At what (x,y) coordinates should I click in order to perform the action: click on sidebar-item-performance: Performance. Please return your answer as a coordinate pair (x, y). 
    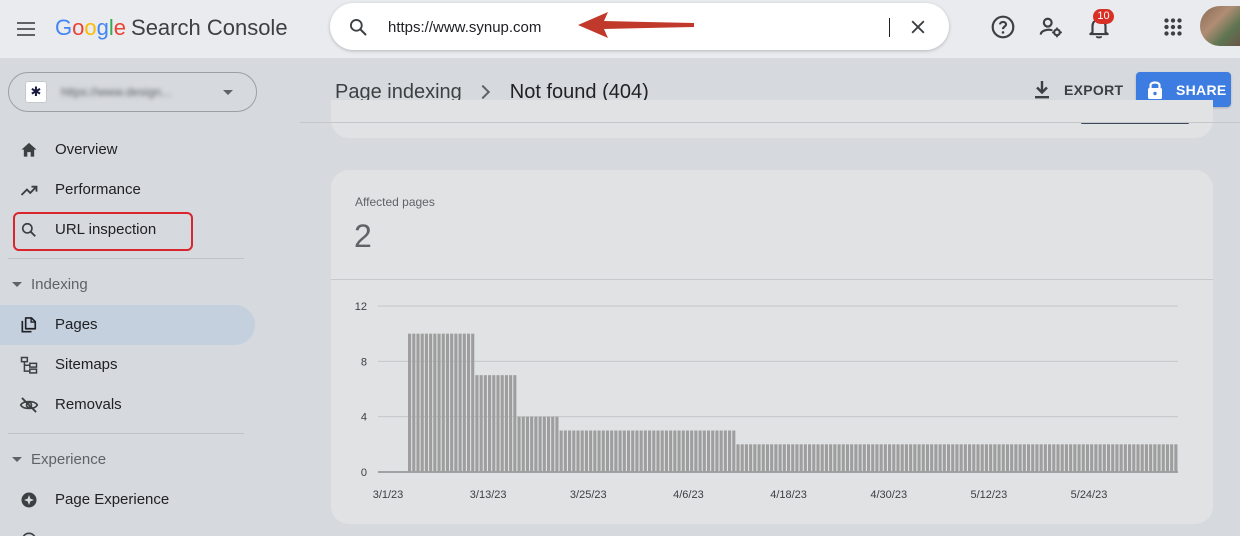
    Looking at the image, I should click on (128, 190).